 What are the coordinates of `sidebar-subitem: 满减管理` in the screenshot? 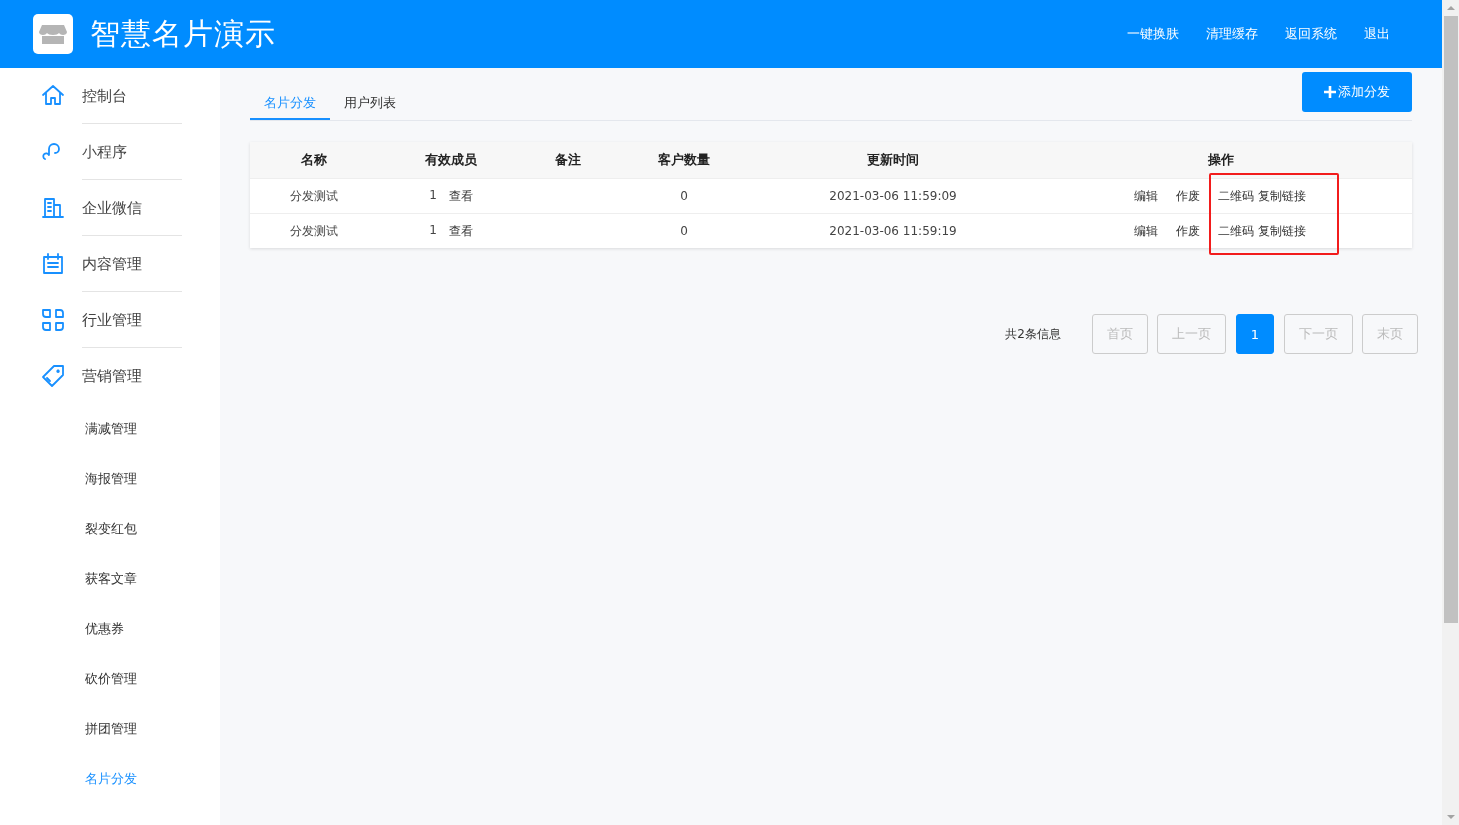 It's located at (110, 429).